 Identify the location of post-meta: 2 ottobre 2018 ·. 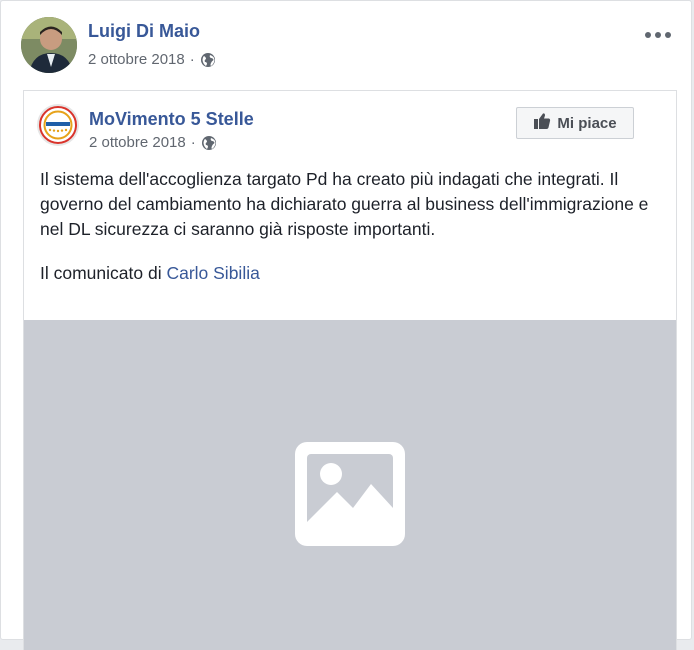
(152, 59).